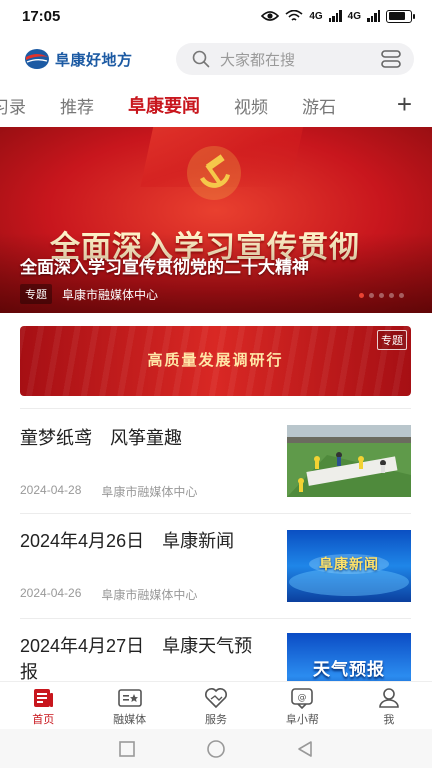  What do you see at coordinates (305, 749) in the screenshot?
I see `back-icon` at bounding box center [305, 749].